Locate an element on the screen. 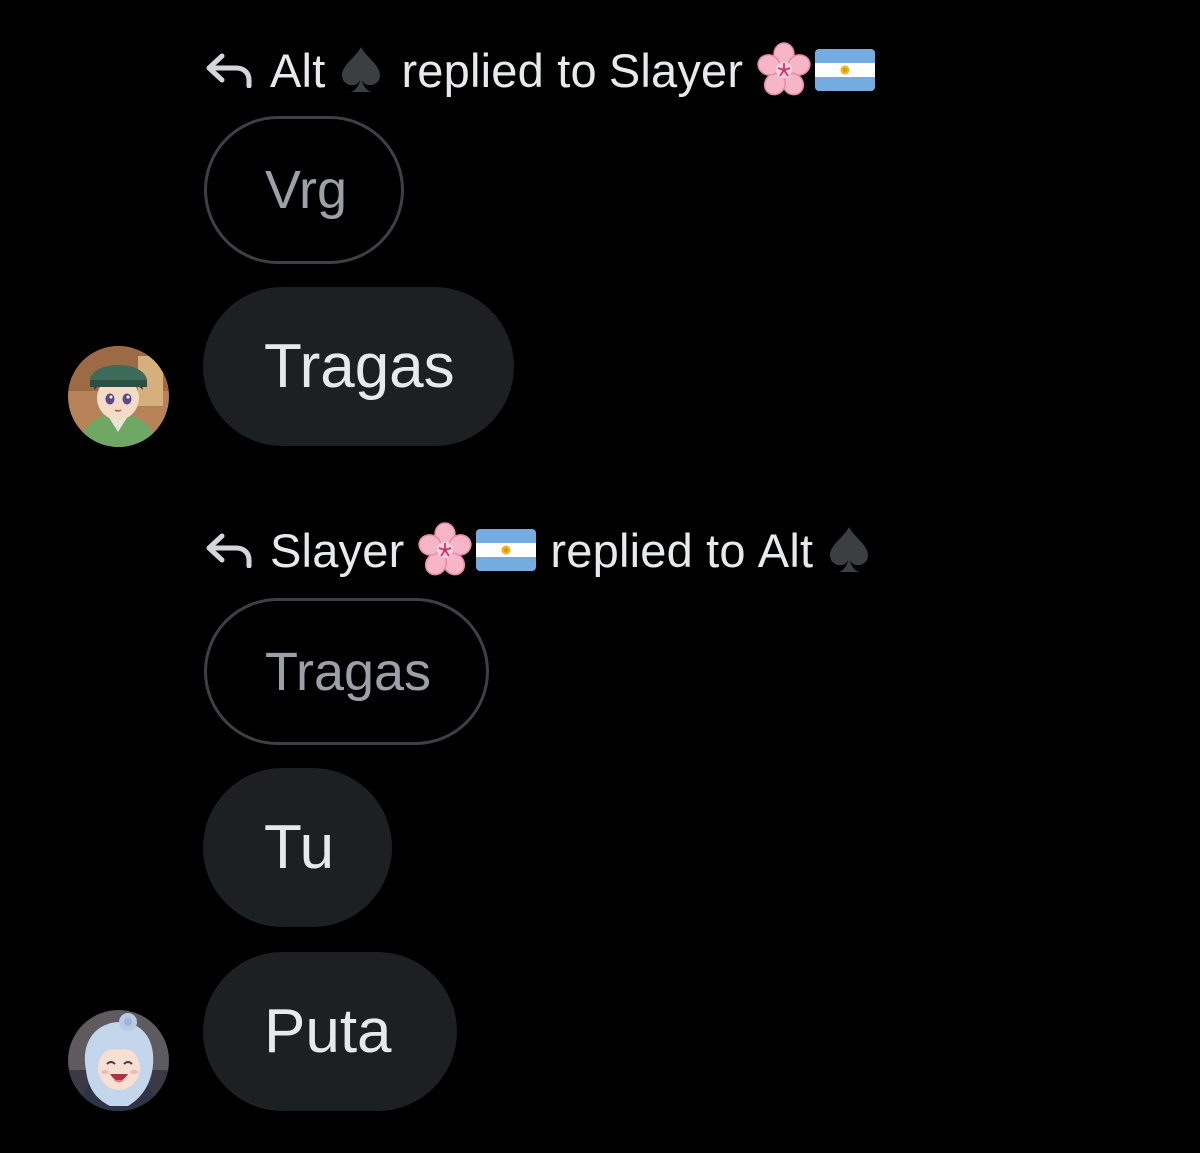 This screenshot has height=1153, width=1200. message-bubble: Puta is located at coordinates (330, 1031).